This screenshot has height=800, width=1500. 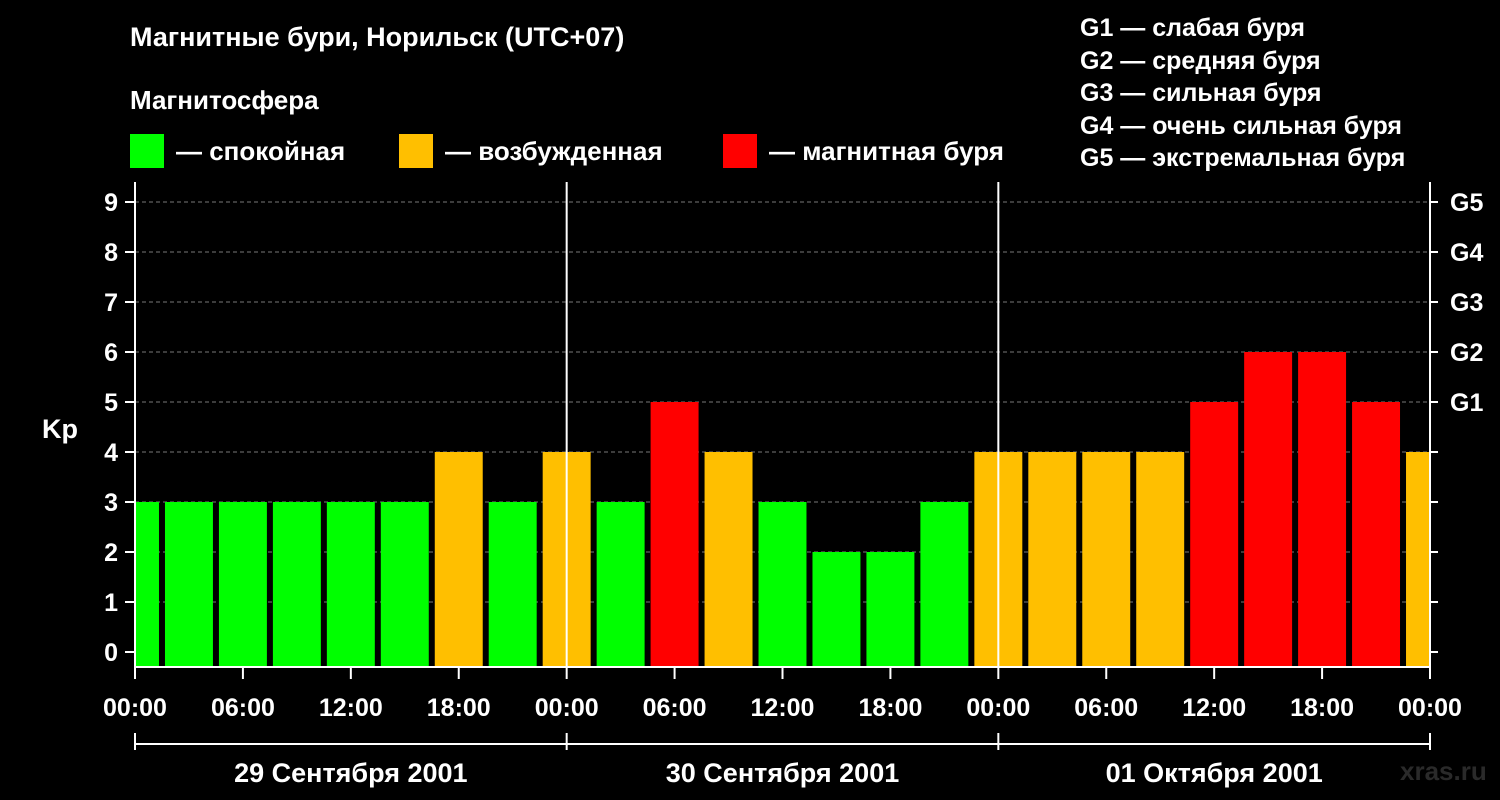 I want to click on x-tick-label-12: 00:00, so click(x=1430, y=708).